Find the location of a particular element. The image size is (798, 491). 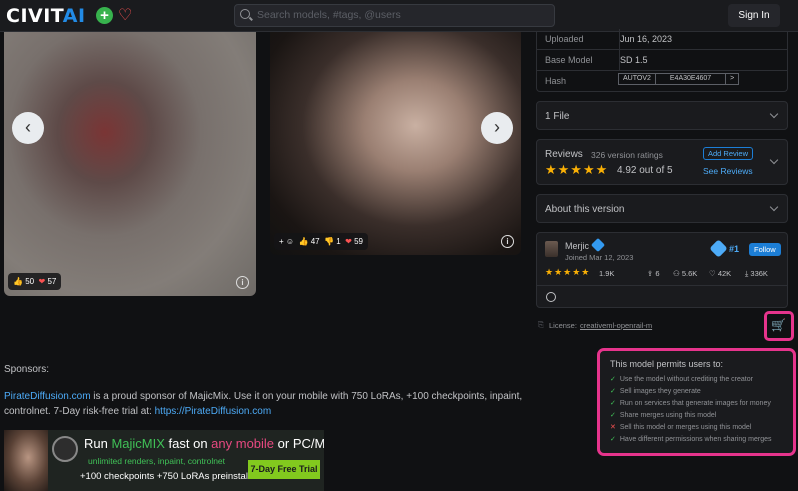

image-1-reactions: 👍 50 ❤ 57 is located at coordinates (35, 281).